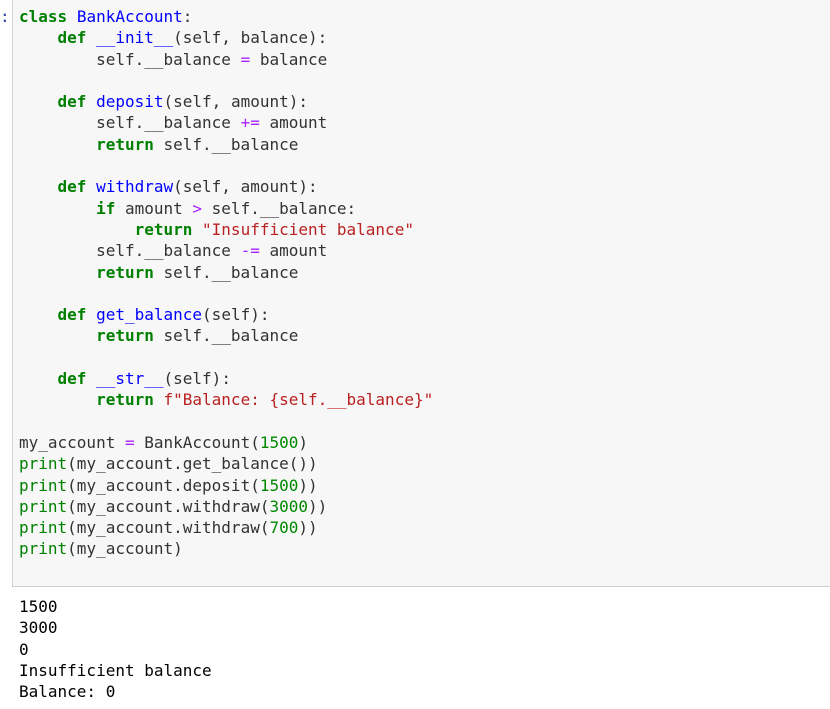  Describe the element at coordinates (115, 649) in the screenshot. I see `cell-output-area: 1500 3000 0 Insufficient balance Balance: 0` at that location.